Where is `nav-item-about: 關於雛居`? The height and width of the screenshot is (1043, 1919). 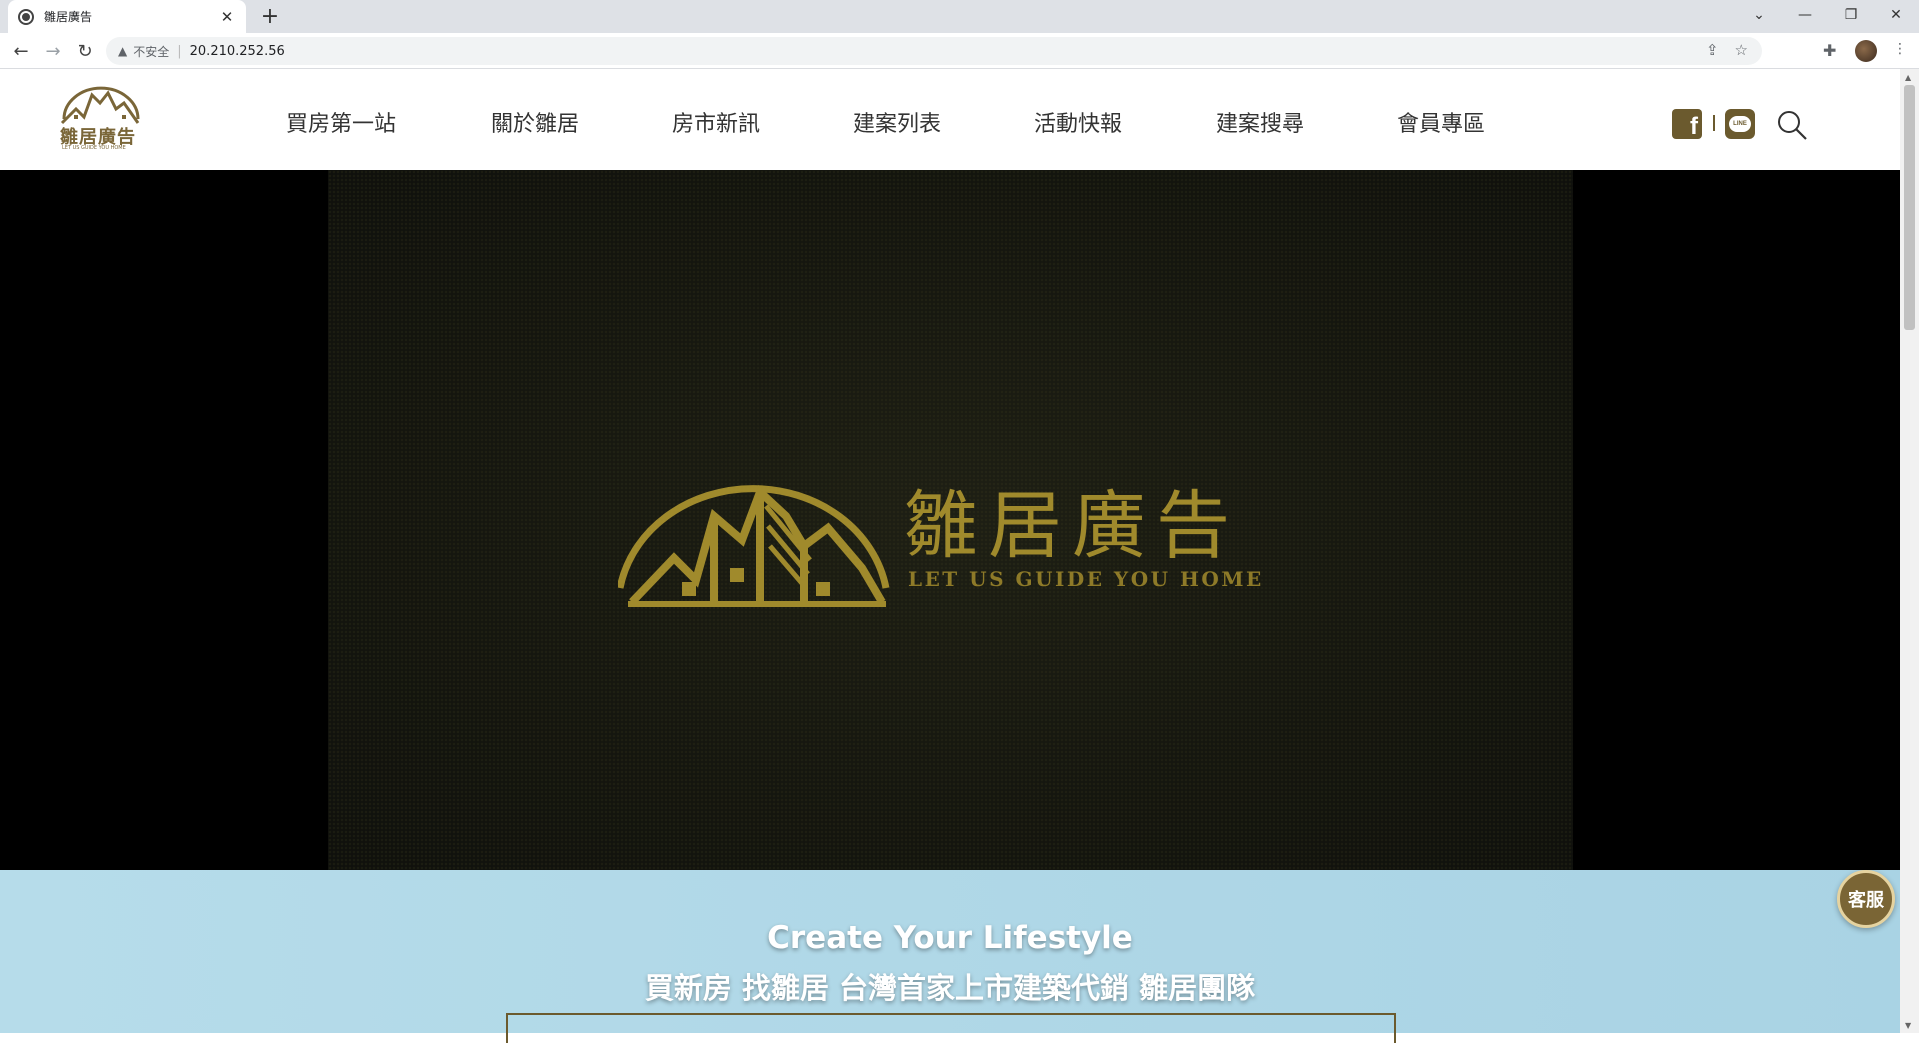 nav-item-about: 關於雛居 is located at coordinates (535, 122).